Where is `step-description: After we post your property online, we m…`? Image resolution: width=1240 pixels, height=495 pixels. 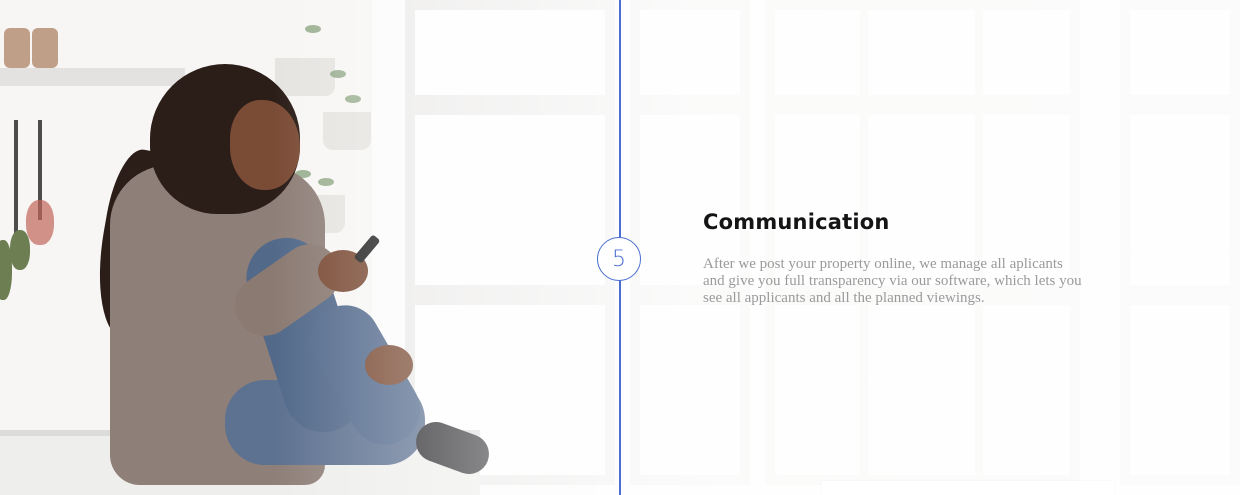 step-description: After we post your property online, we m… is located at coordinates (892, 281).